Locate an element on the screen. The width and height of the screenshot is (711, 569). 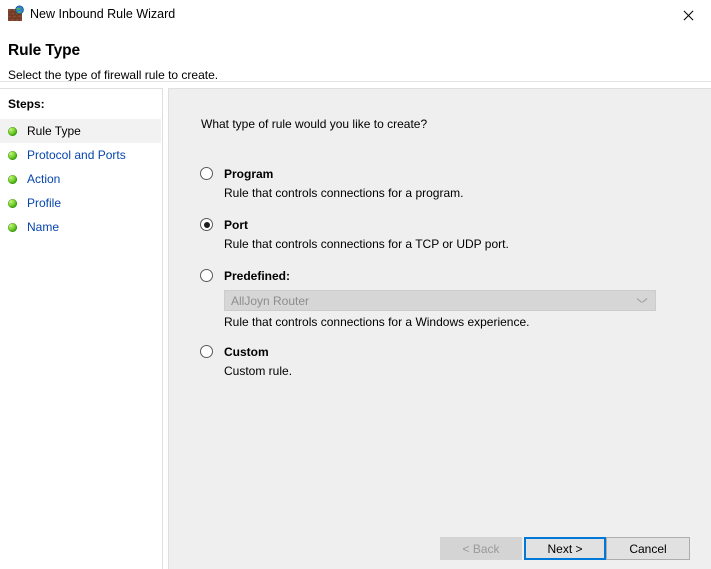
chevron-down-icon is located at coordinates (642, 300).